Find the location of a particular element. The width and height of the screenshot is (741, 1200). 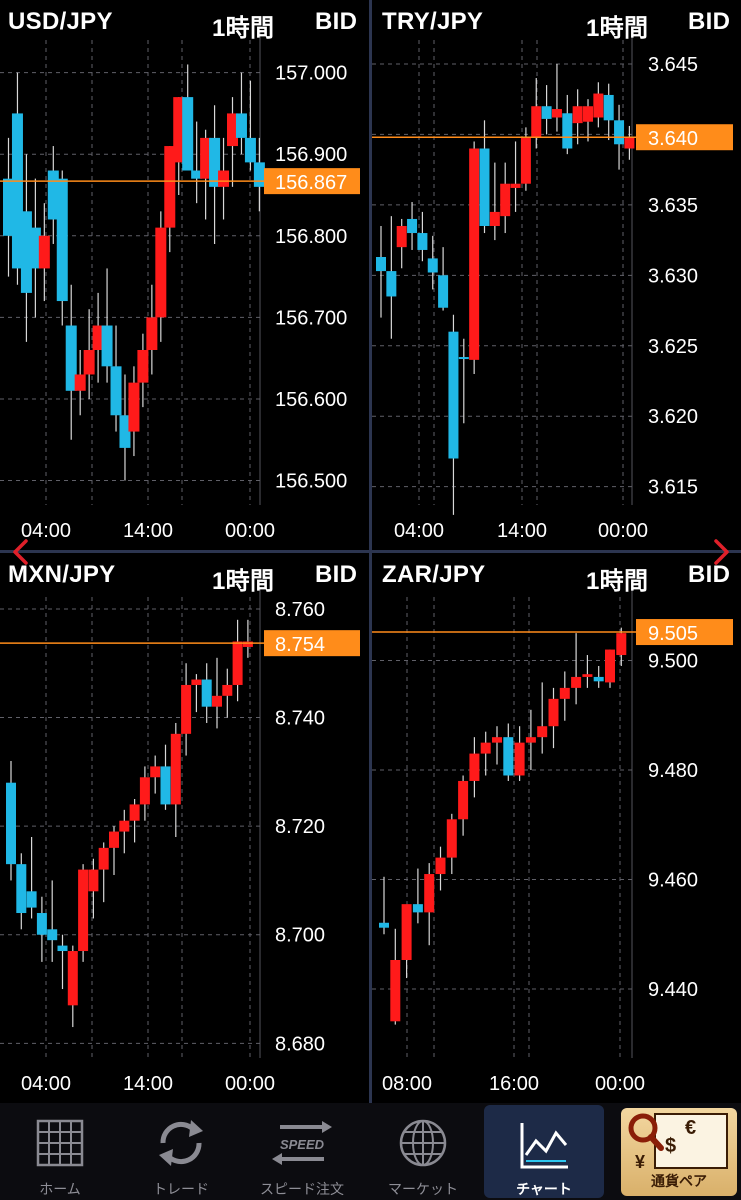

y-tick-label: 157.000 is located at coordinates (311, 74).